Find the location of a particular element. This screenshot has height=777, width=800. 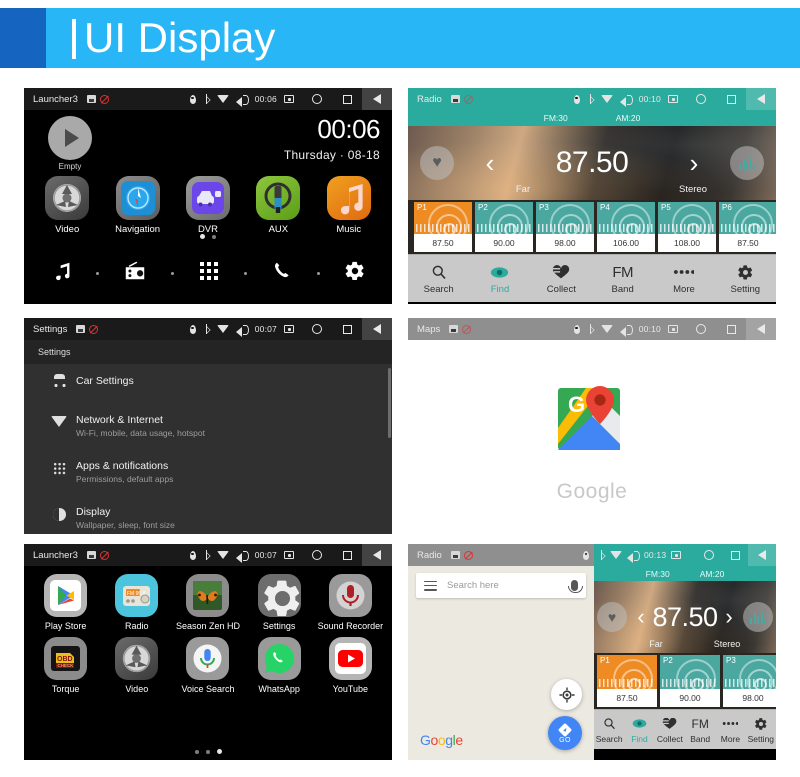

drawer-app-season-zen-hd: Season Zen HD is located at coordinates (208, 602).